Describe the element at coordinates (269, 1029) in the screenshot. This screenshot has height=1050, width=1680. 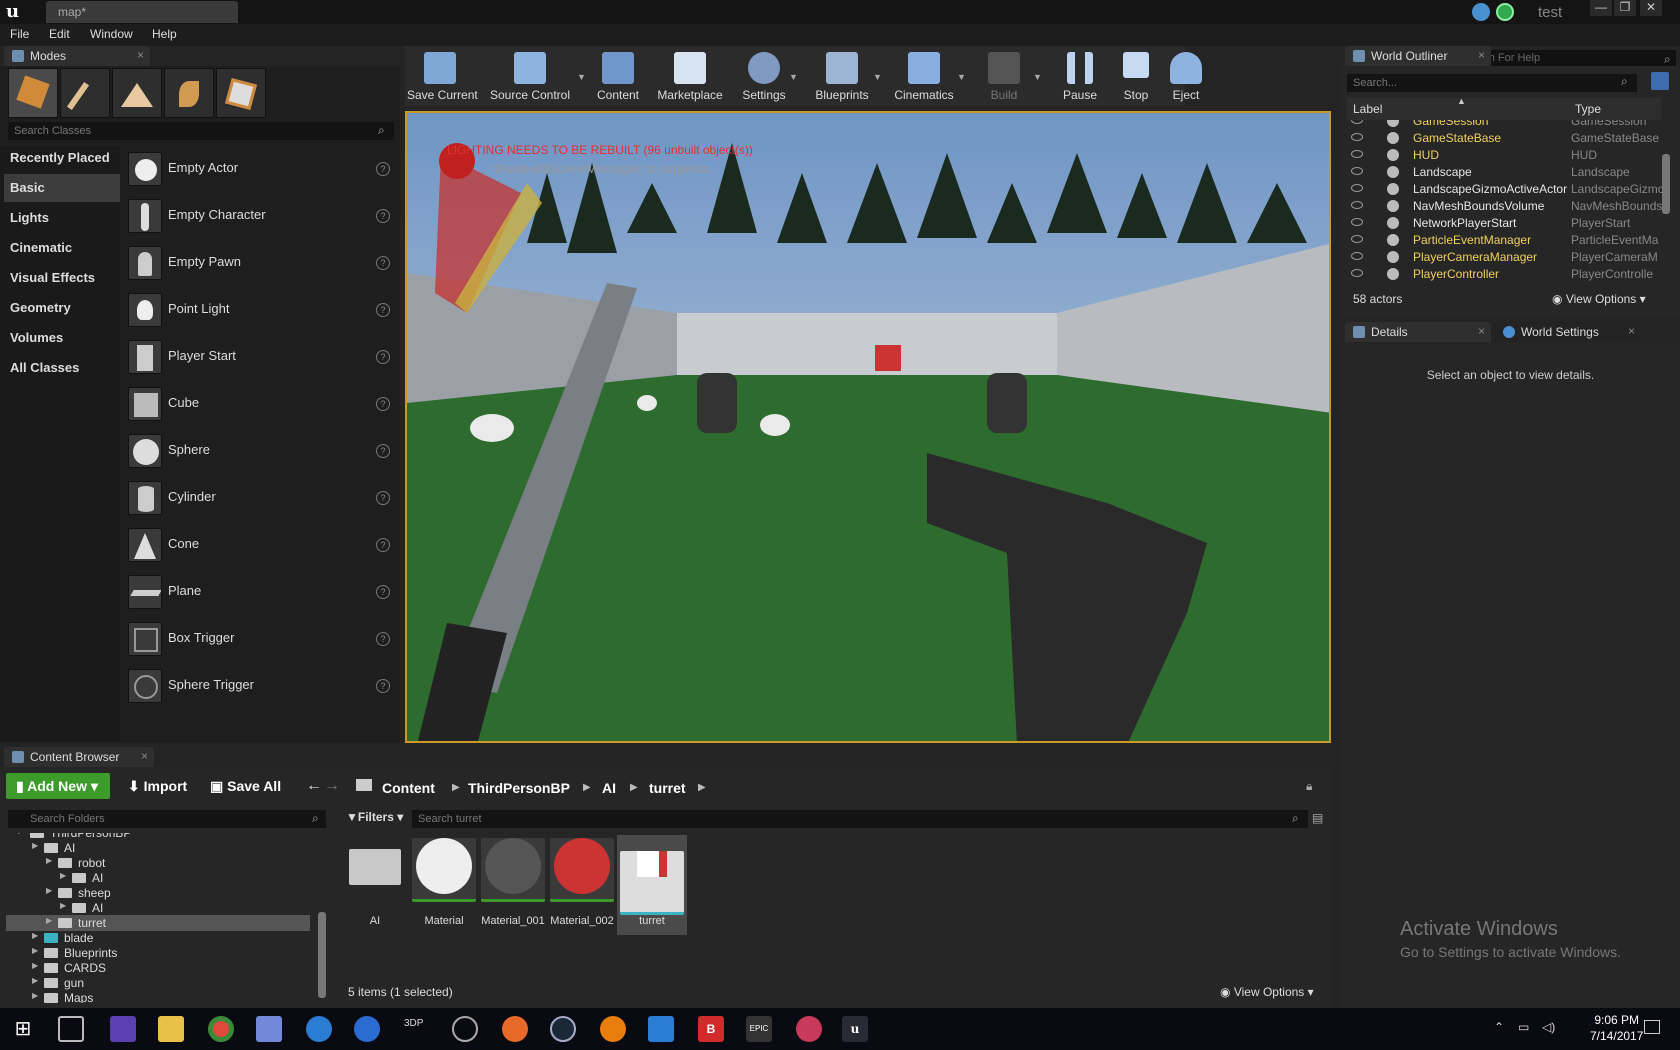
I see `discord-icon` at that location.